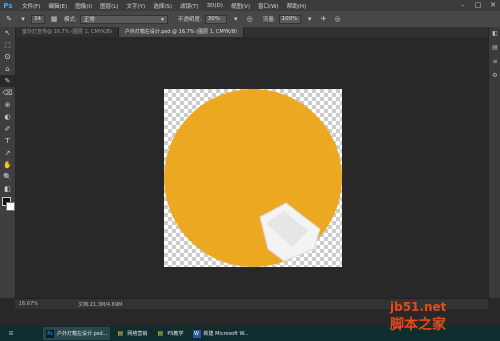 Image resolution: width=500 pixels, height=341 pixels. Describe the element at coordinates (54, 19) in the screenshot. I see `brush-panel-icon: ▦` at that location.